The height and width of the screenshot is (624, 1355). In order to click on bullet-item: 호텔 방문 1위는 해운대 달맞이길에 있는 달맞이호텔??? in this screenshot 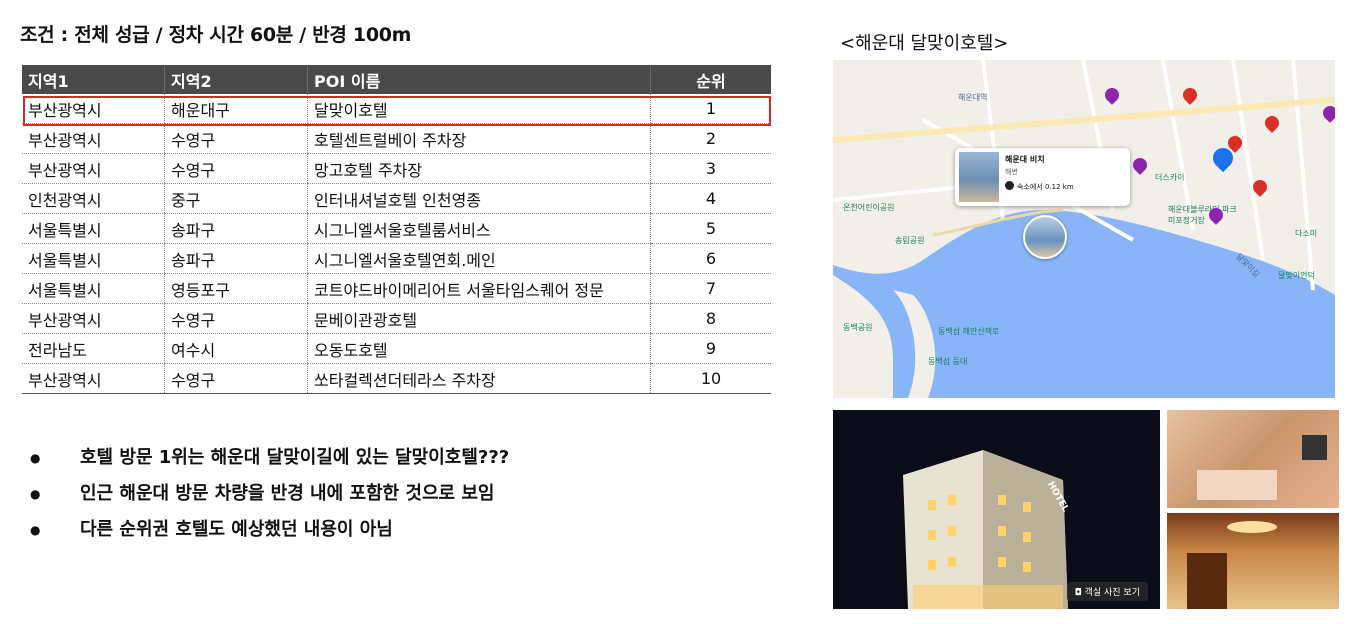, I will do `click(269, 458)`.